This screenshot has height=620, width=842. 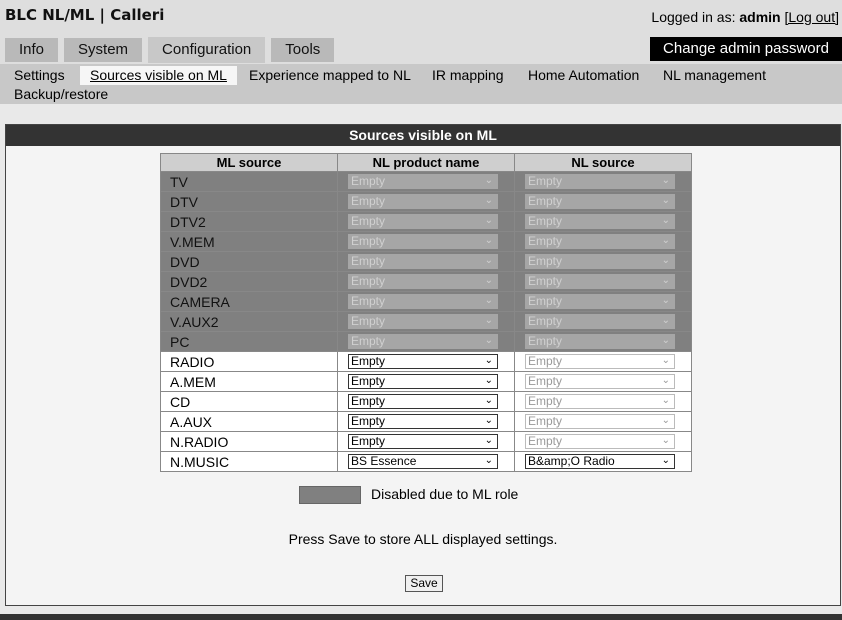 I want to click on ml-source-cell: TV, so click(x=249, y=181).